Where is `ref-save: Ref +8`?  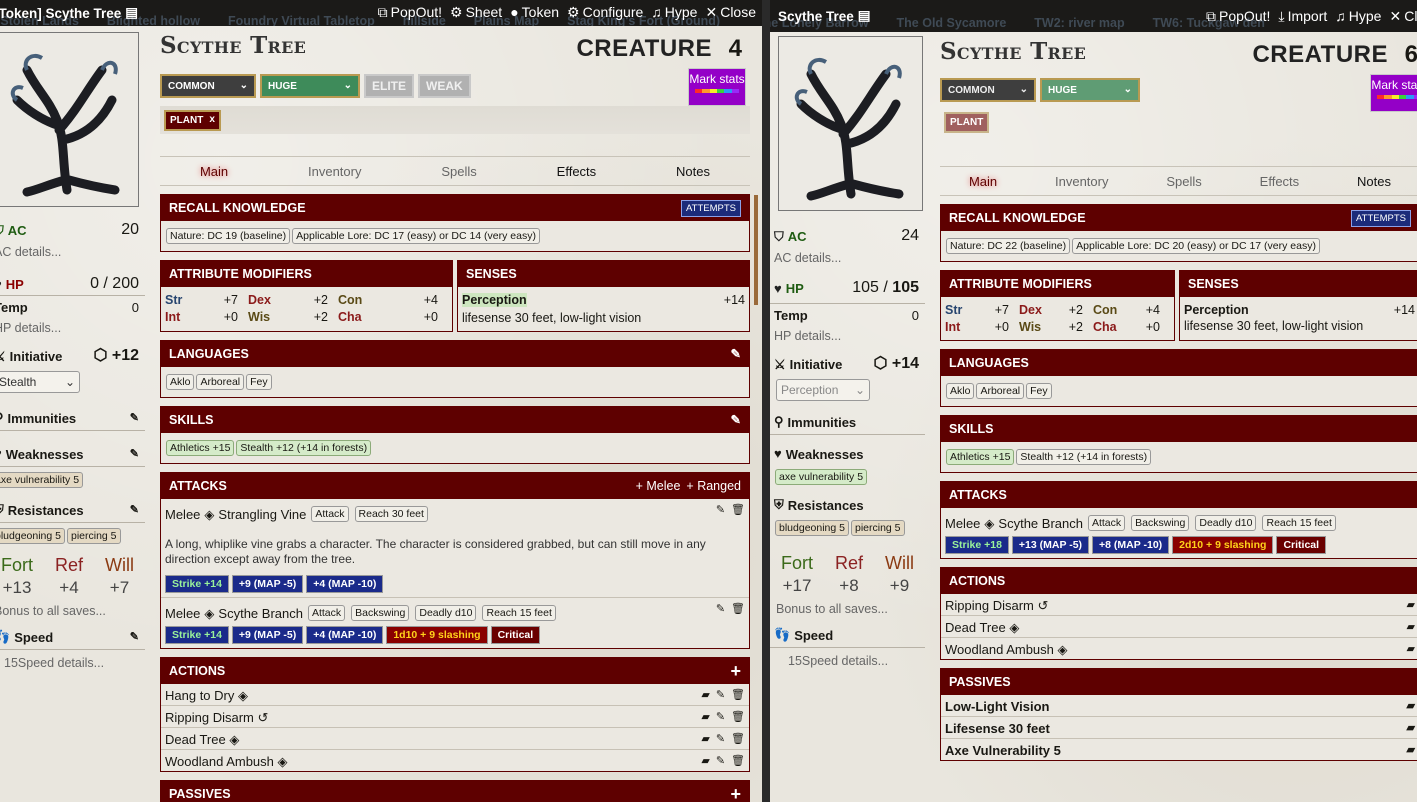 ref-save: Ref +8 is located at coordinates (849, 574).